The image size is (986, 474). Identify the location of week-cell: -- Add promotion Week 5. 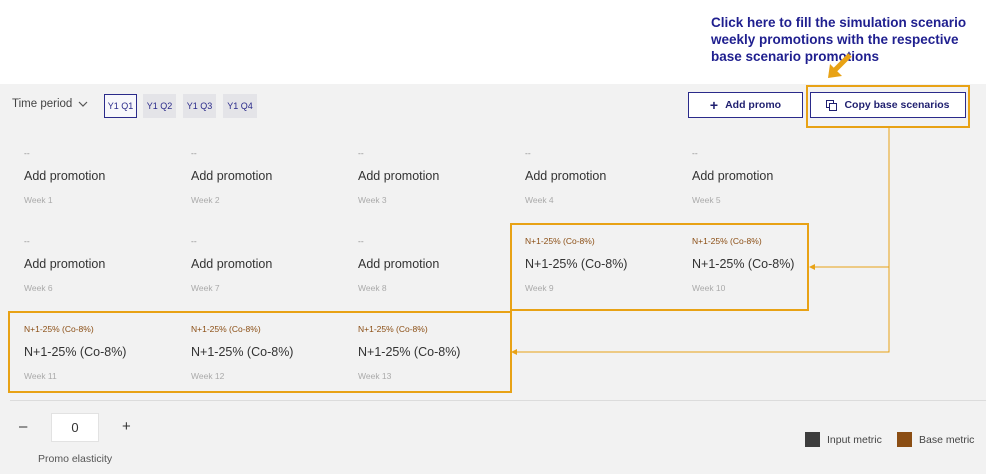
(772, 176).